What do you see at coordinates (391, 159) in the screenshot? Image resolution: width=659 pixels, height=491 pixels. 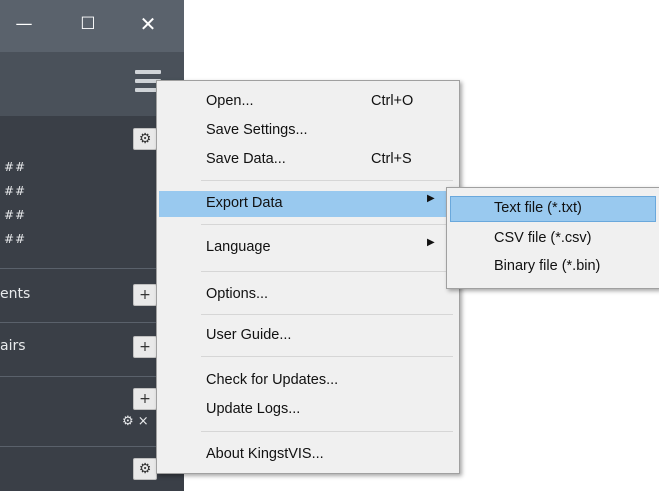 I see `menu-item-shortcut: Ctrl+S` at bounding box center [391, 159].